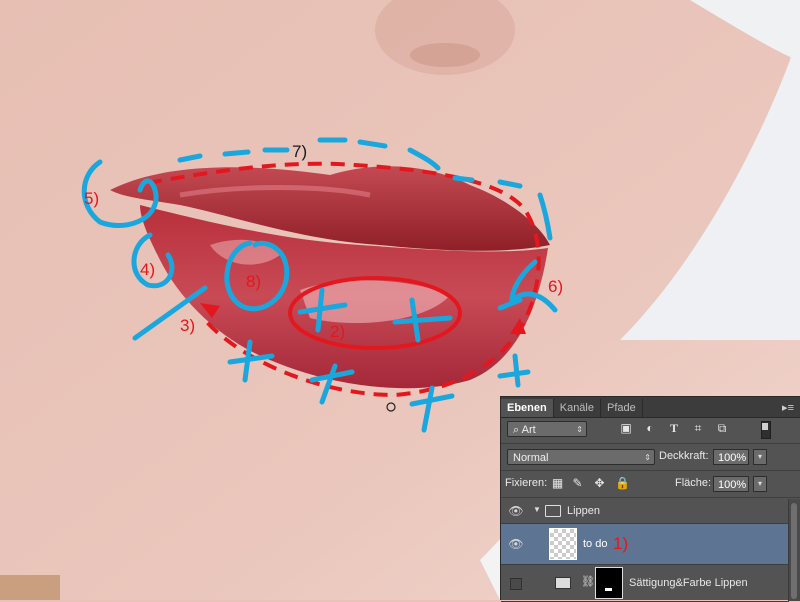 The height and width of the screenshot is (602, 800). What do you see at coordinates (581, 457) in the screenshot?
I see `blend-mode-select: Normal ⇕` at bounding box center [581, 457].